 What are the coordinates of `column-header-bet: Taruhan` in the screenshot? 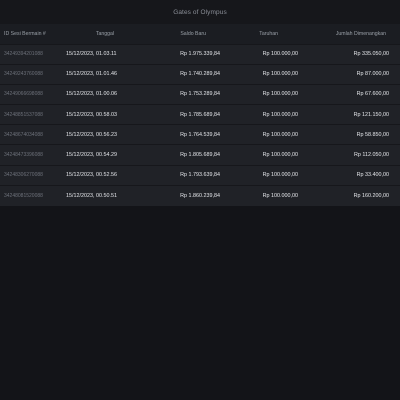 It's located at (268, 33).